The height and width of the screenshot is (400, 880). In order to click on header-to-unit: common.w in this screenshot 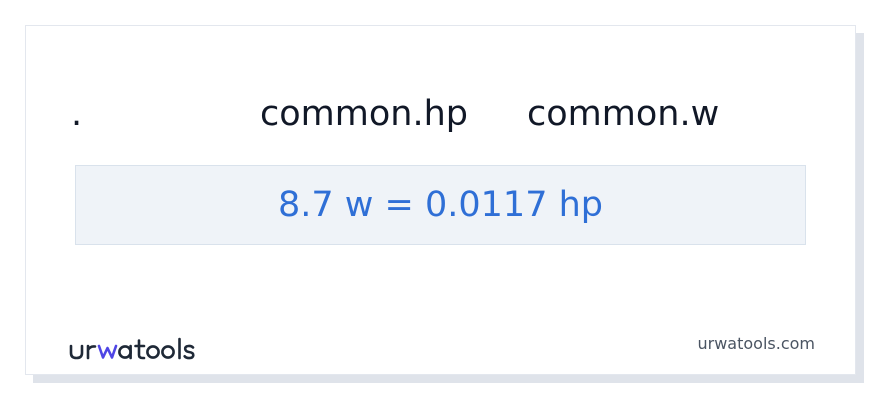, I will do `click(623, 114)`.